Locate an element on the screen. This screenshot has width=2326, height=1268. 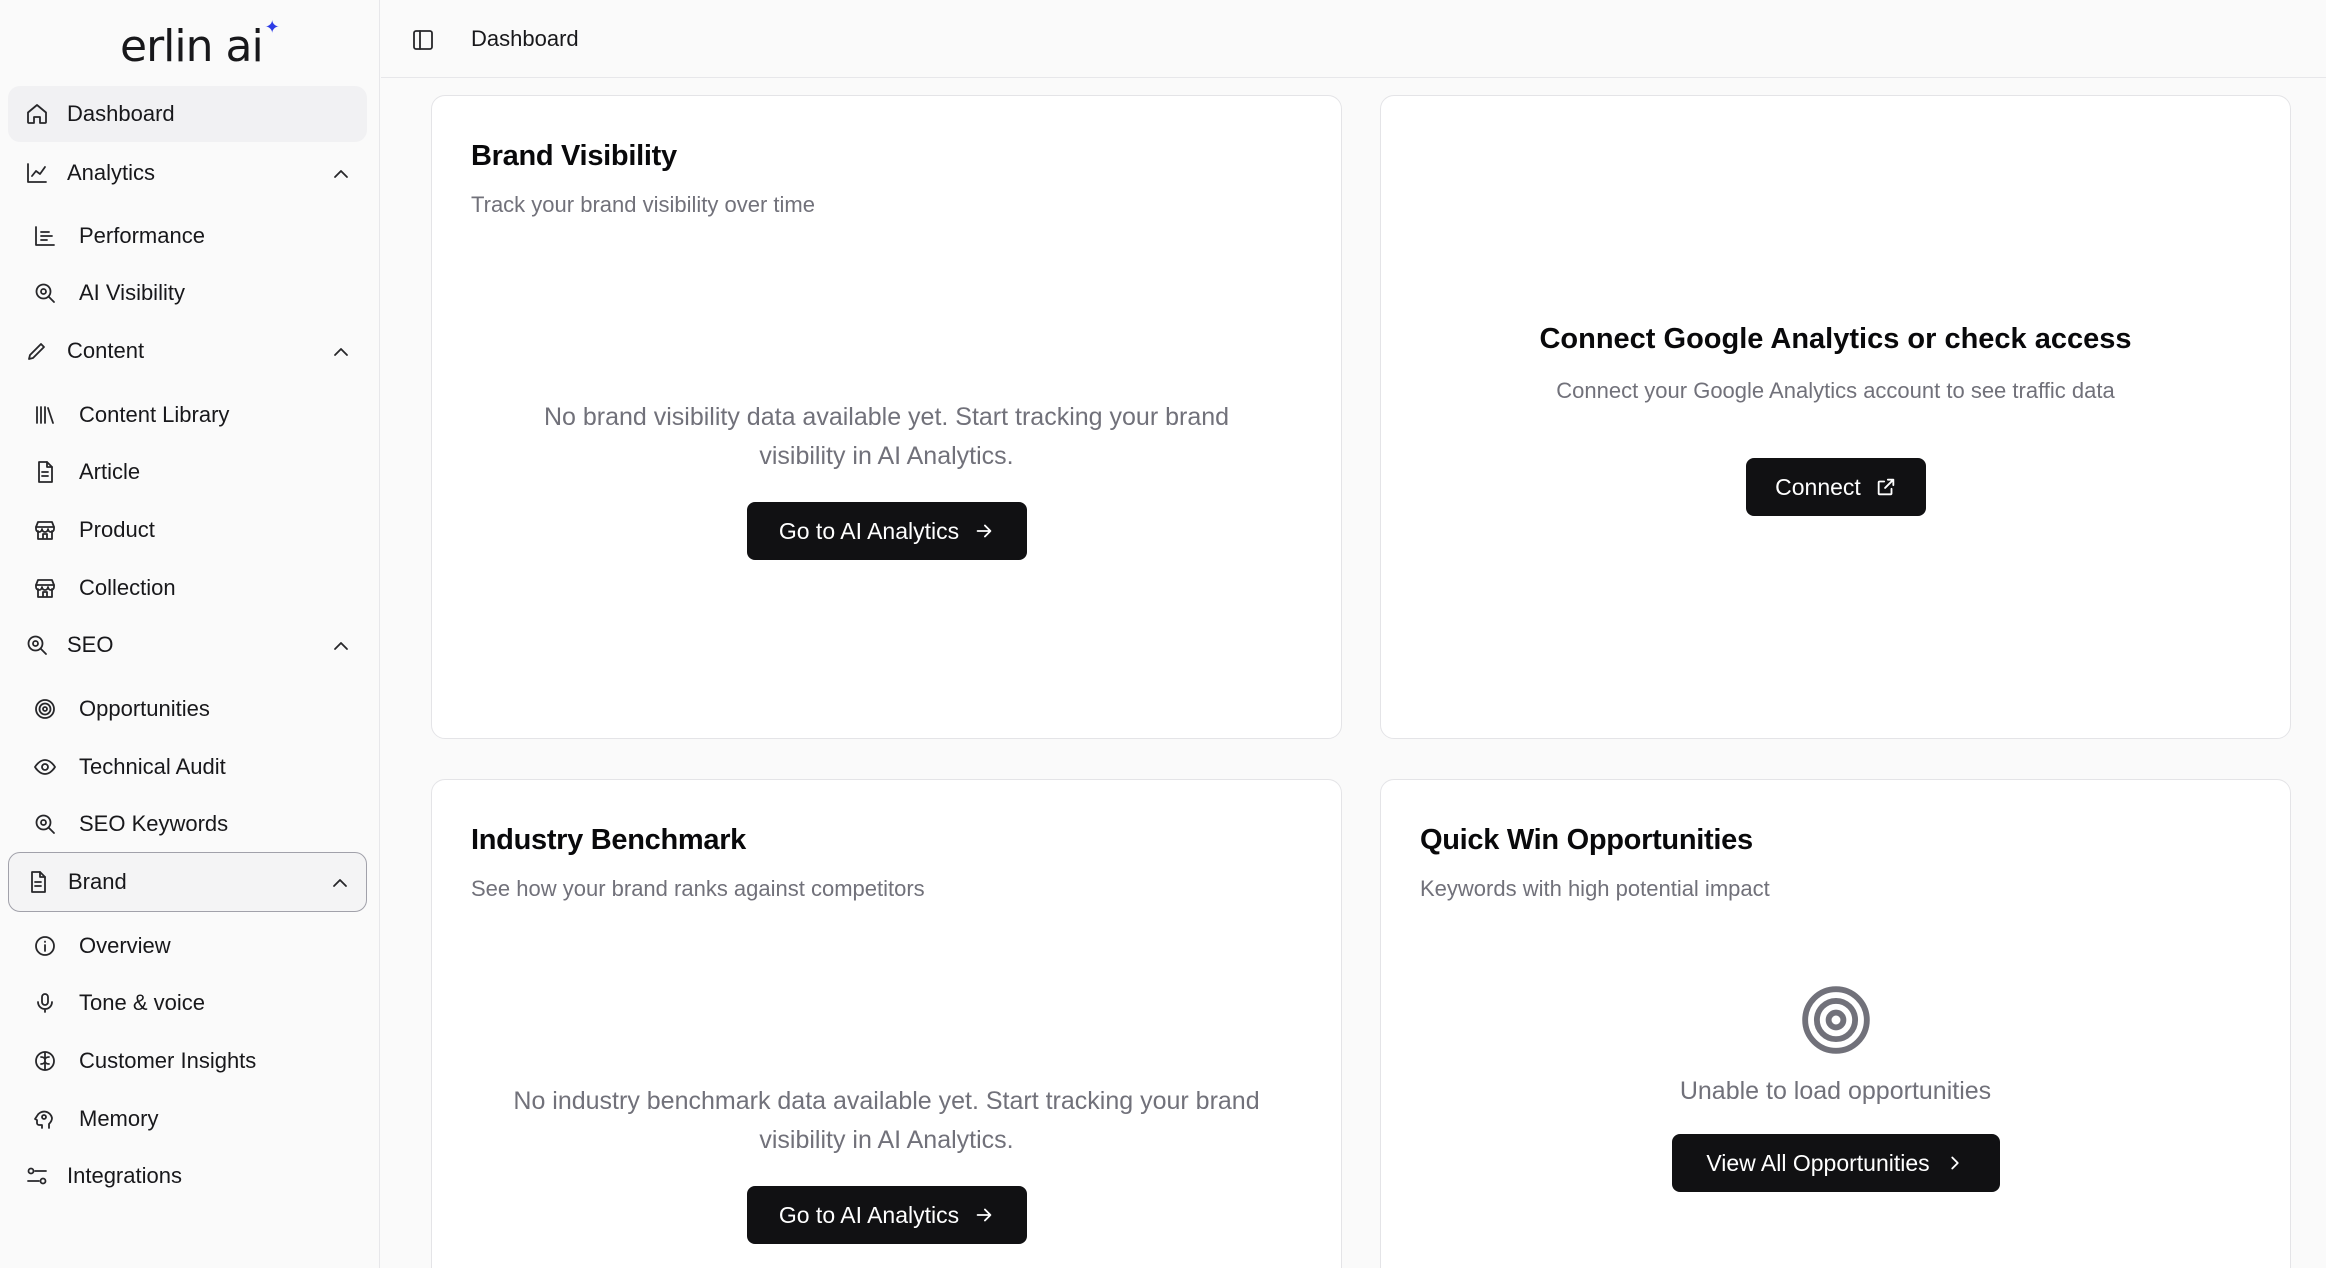
card-title: Brand Visibility is located at coordinates (574, 156).